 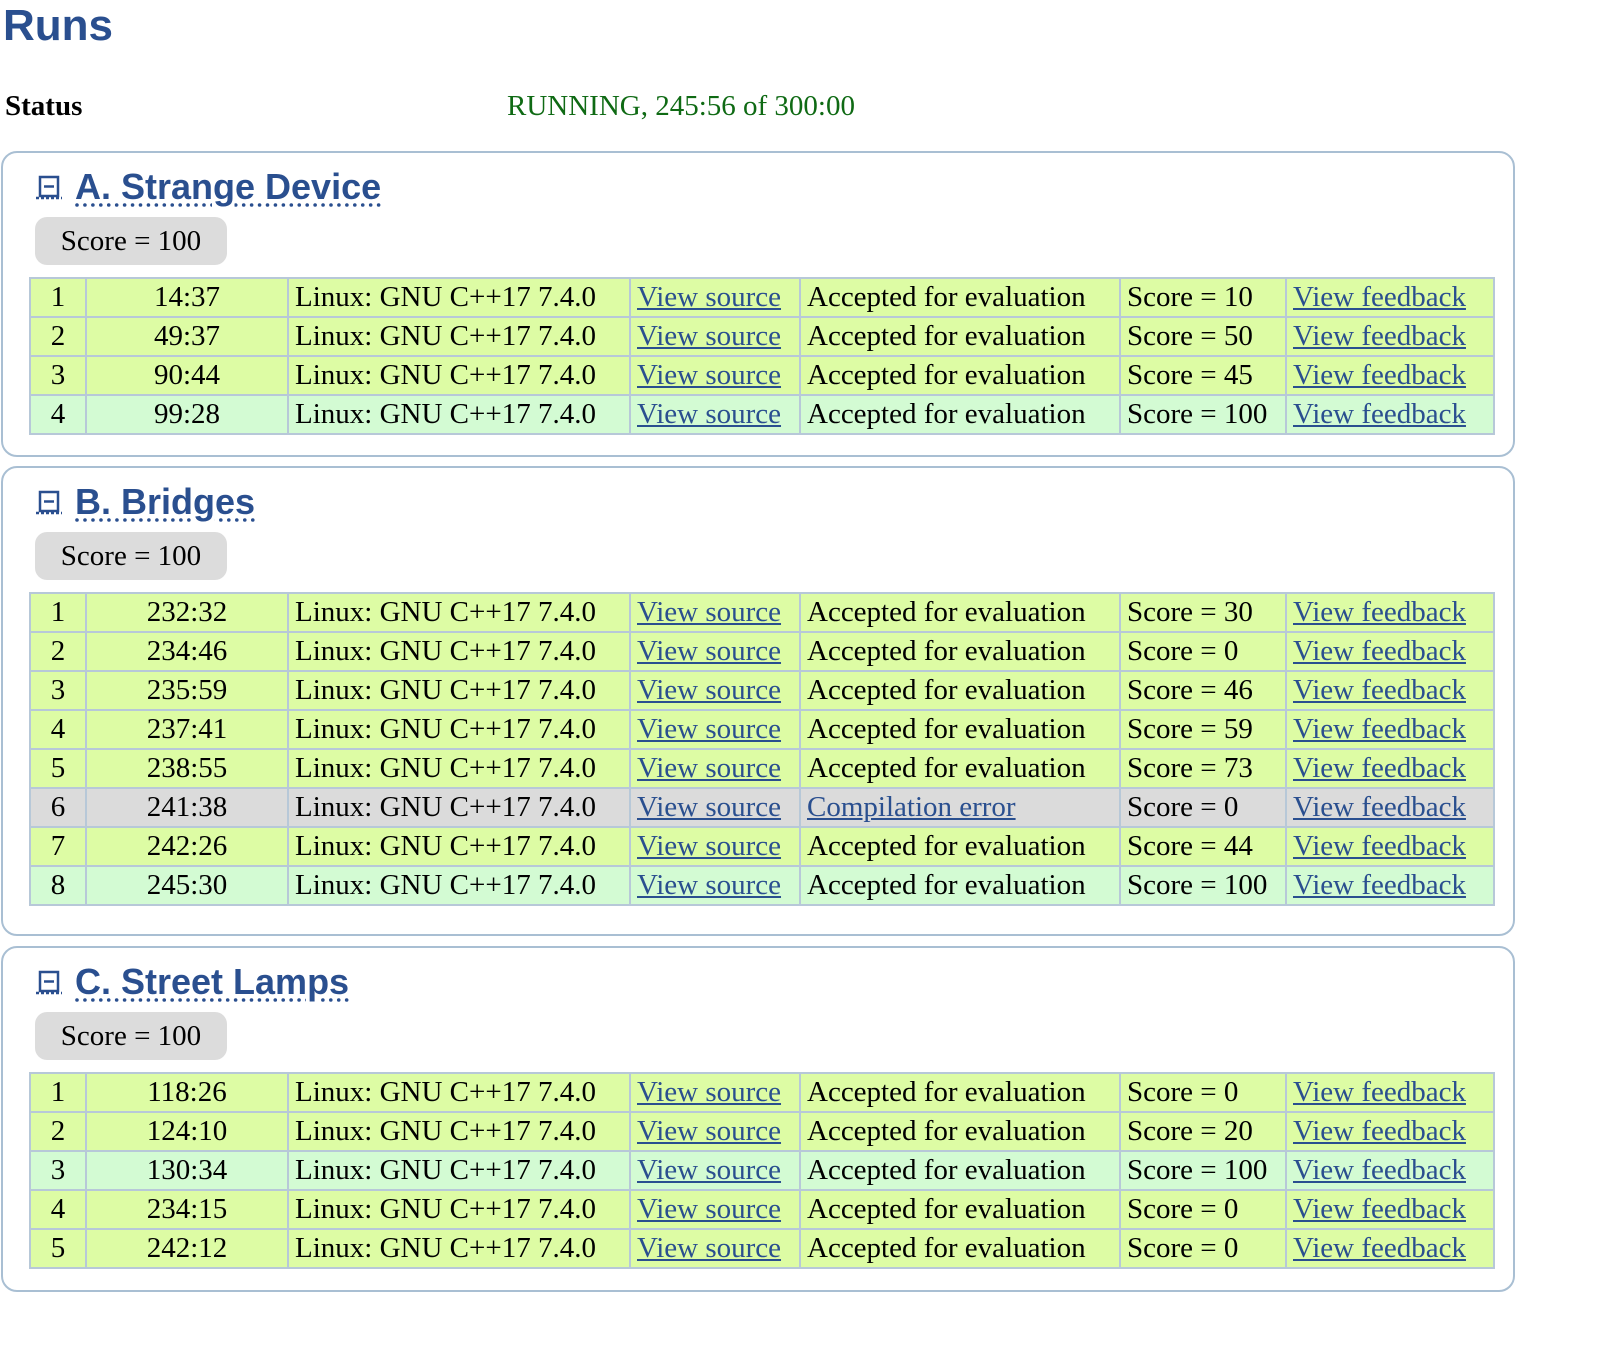 I want to click on run-time: 237:41, so click(x=187, y=729).